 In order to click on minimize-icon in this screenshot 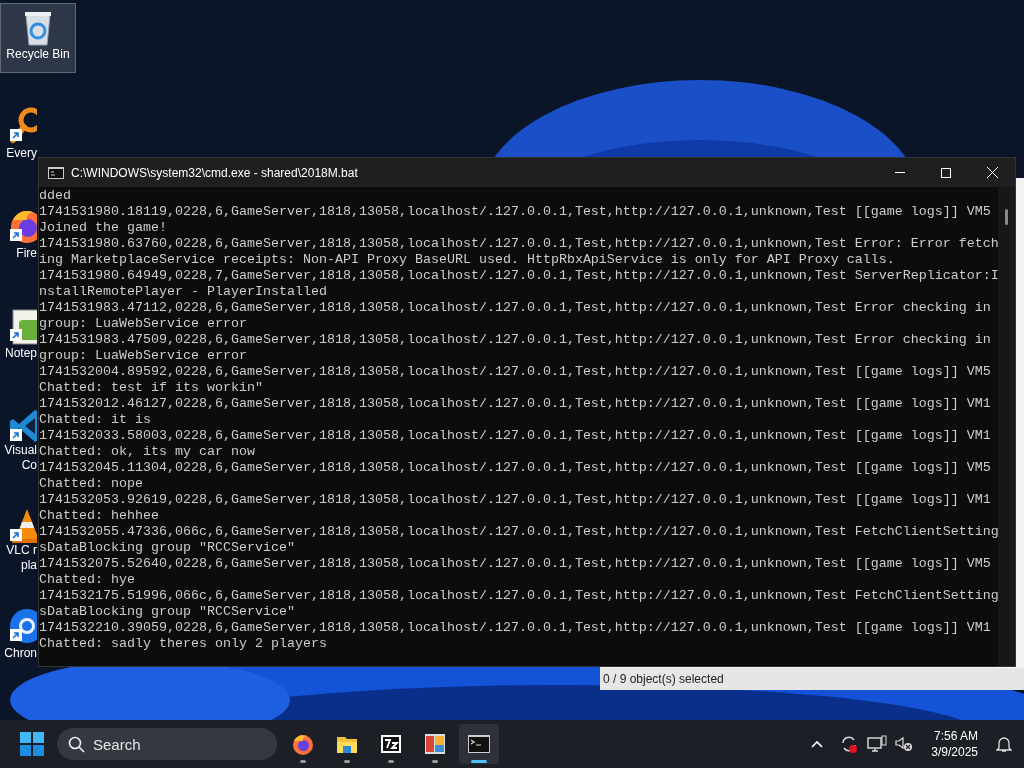, I will do `click(900, 172)`.